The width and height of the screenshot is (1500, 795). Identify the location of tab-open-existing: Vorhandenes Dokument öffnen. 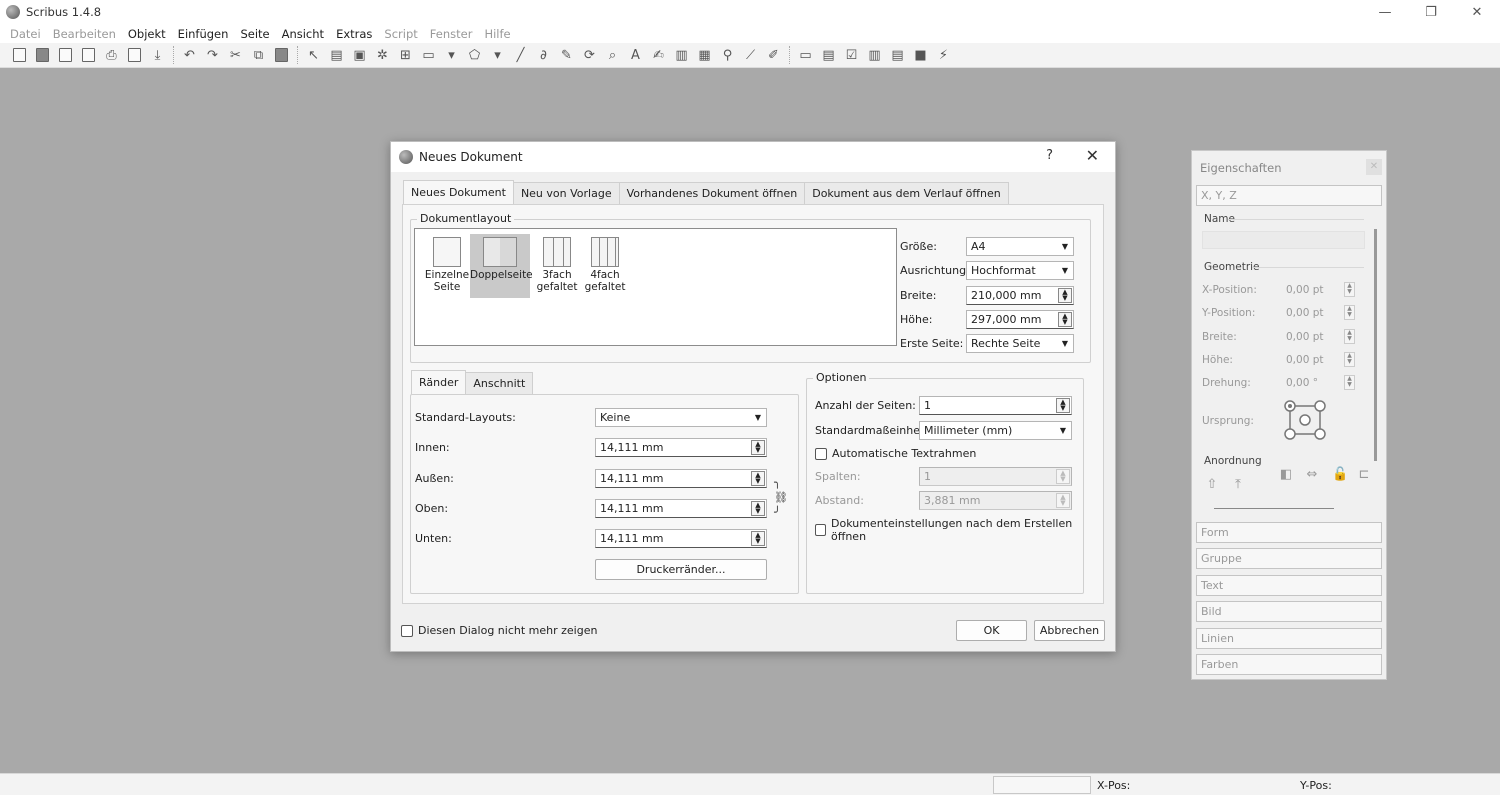
(712, 193).